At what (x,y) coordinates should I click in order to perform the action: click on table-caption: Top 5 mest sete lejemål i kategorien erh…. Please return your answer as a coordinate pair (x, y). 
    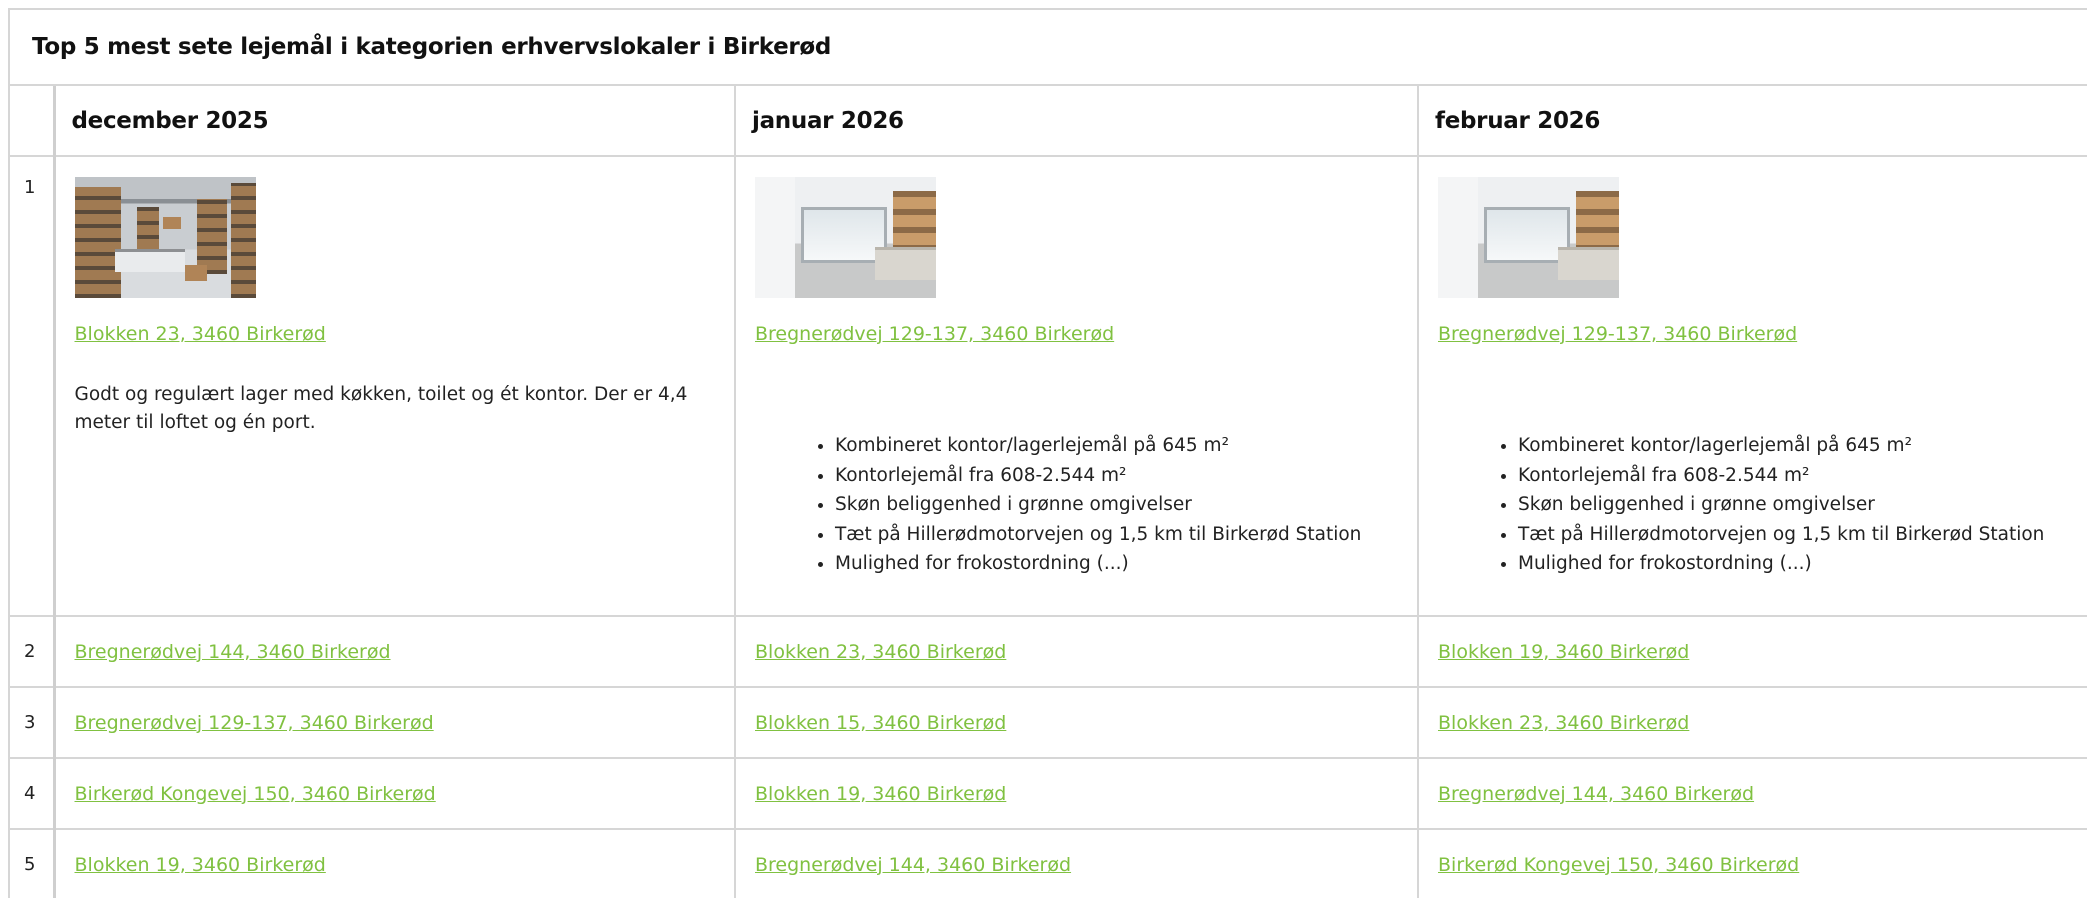
    Looking at the image, I should click on (1048, 48).